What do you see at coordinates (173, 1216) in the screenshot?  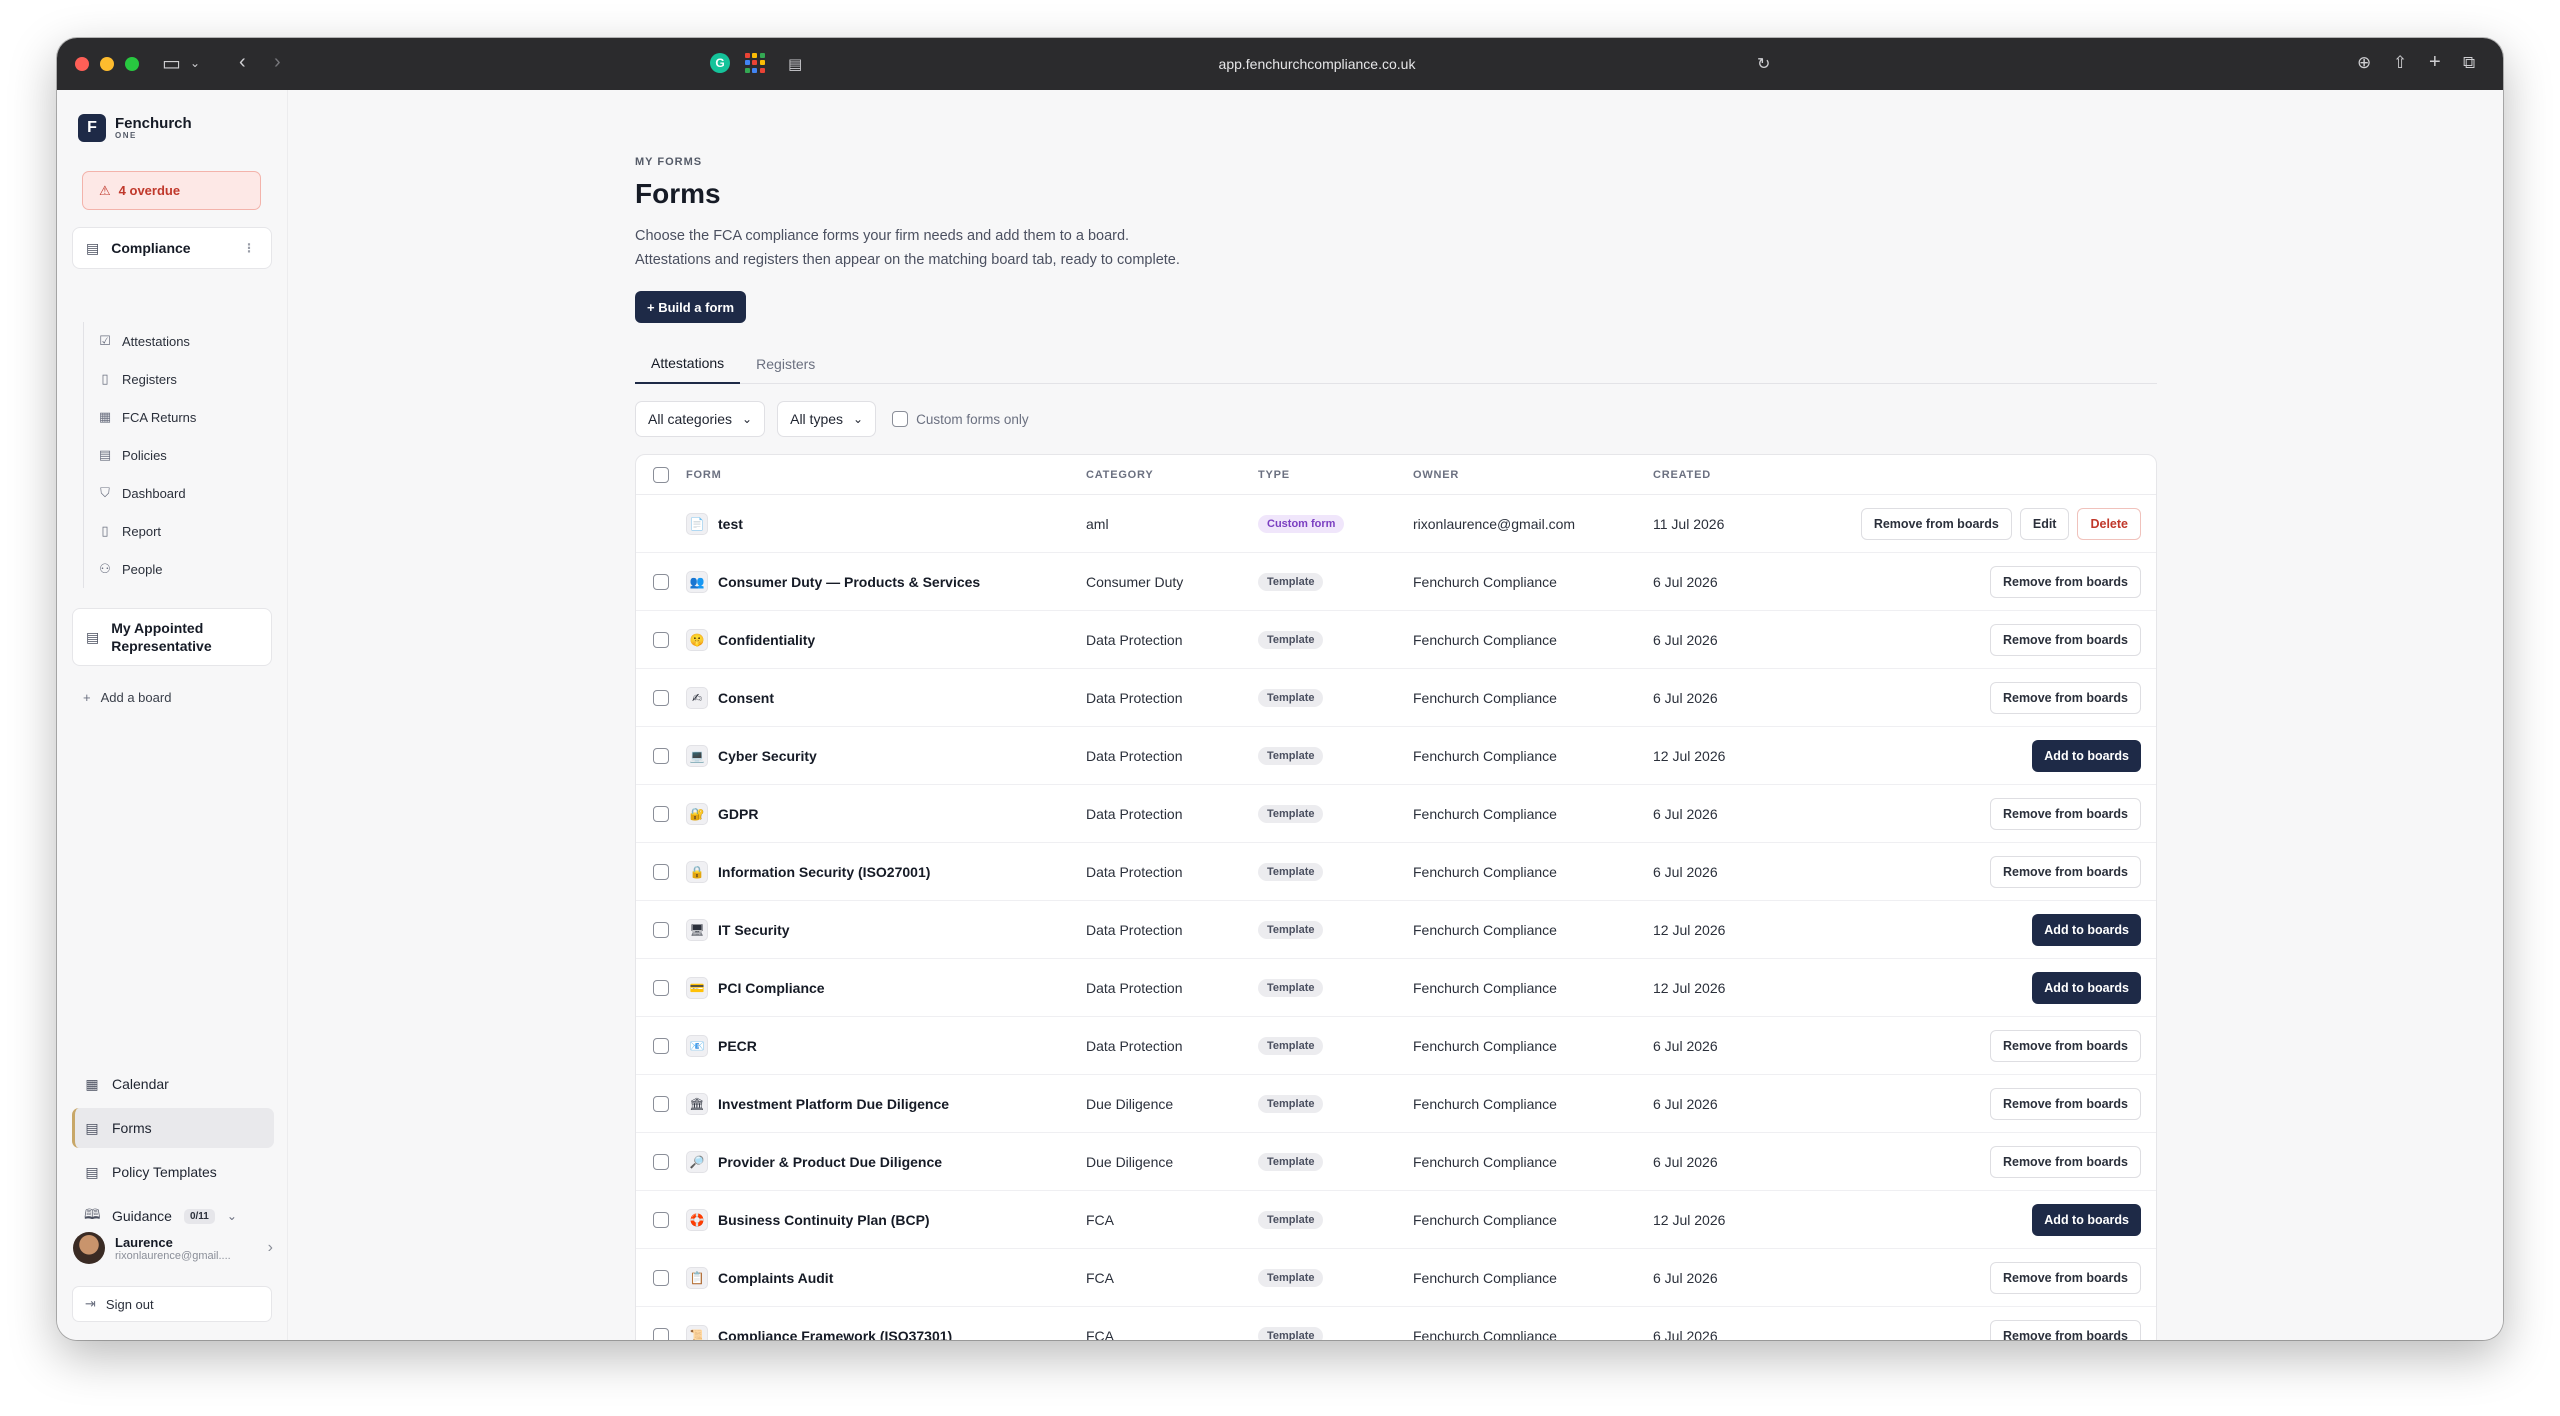 I see `nav-guidance: 🕮 Guidance 0/11 ⌄` at bounding box center [173, 1216].